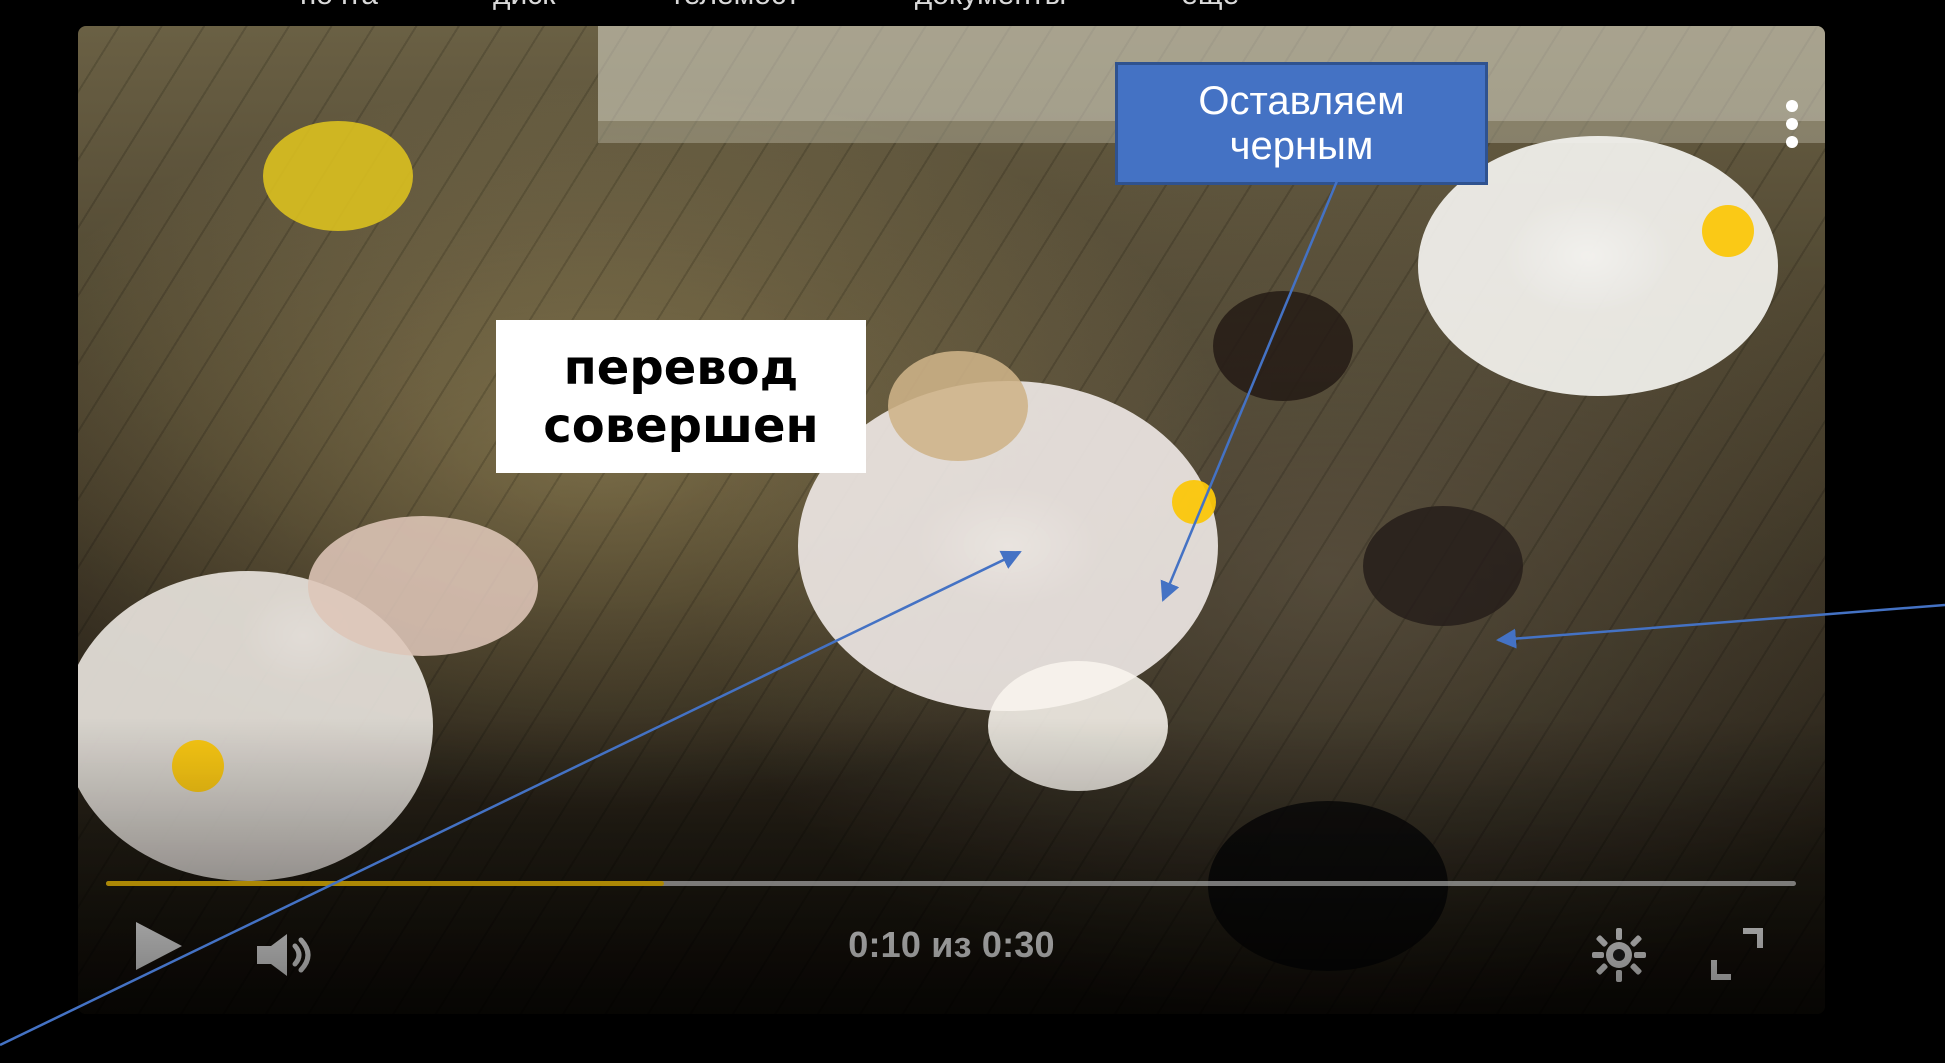  What do you see at coordinates (1210, 5) in the screenshot?
I see `top-nav-item-more: ещё` at bounding box center [1210, 5].